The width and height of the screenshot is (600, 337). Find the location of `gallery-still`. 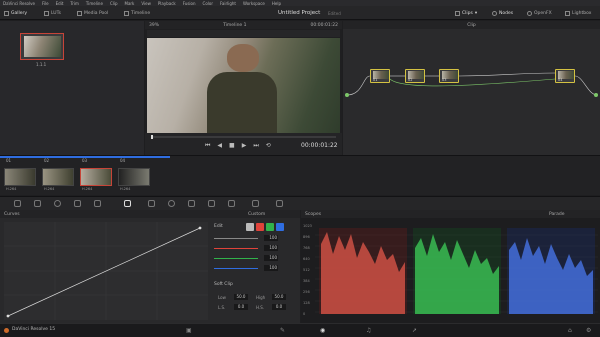

gallery-still is located at coordinates (42, 46).